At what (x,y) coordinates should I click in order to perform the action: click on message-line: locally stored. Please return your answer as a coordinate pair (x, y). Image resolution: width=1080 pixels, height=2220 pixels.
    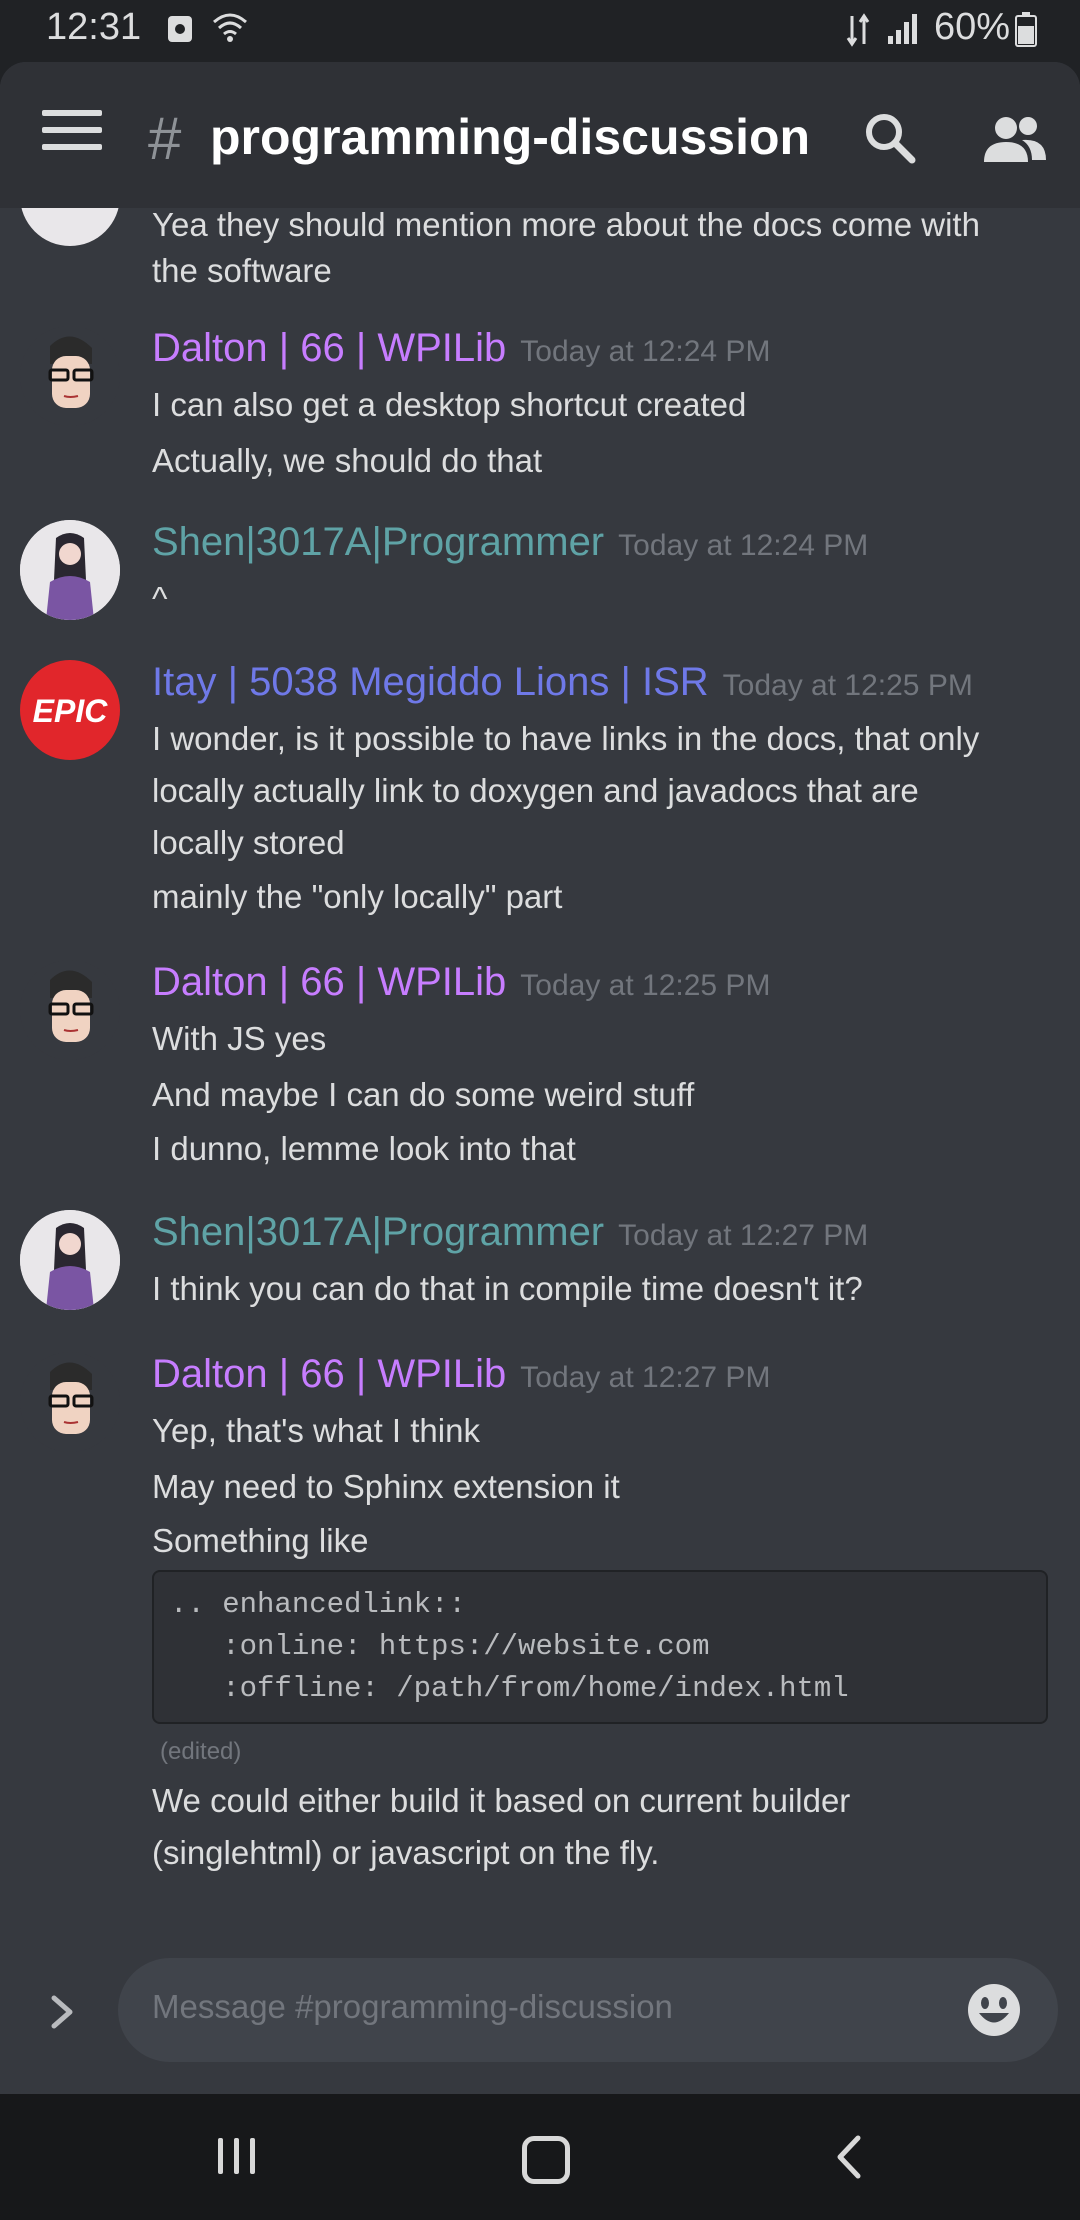
    Looking at the image, I should click on (248, 842).